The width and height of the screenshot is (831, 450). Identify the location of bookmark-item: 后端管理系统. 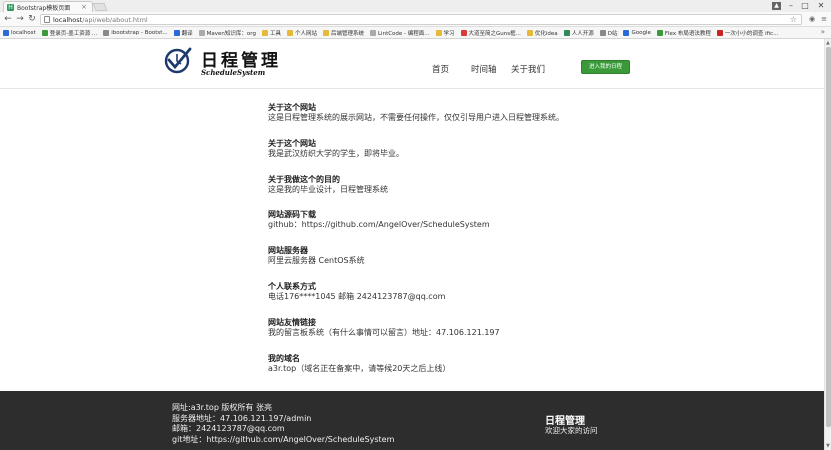
(343, 33).